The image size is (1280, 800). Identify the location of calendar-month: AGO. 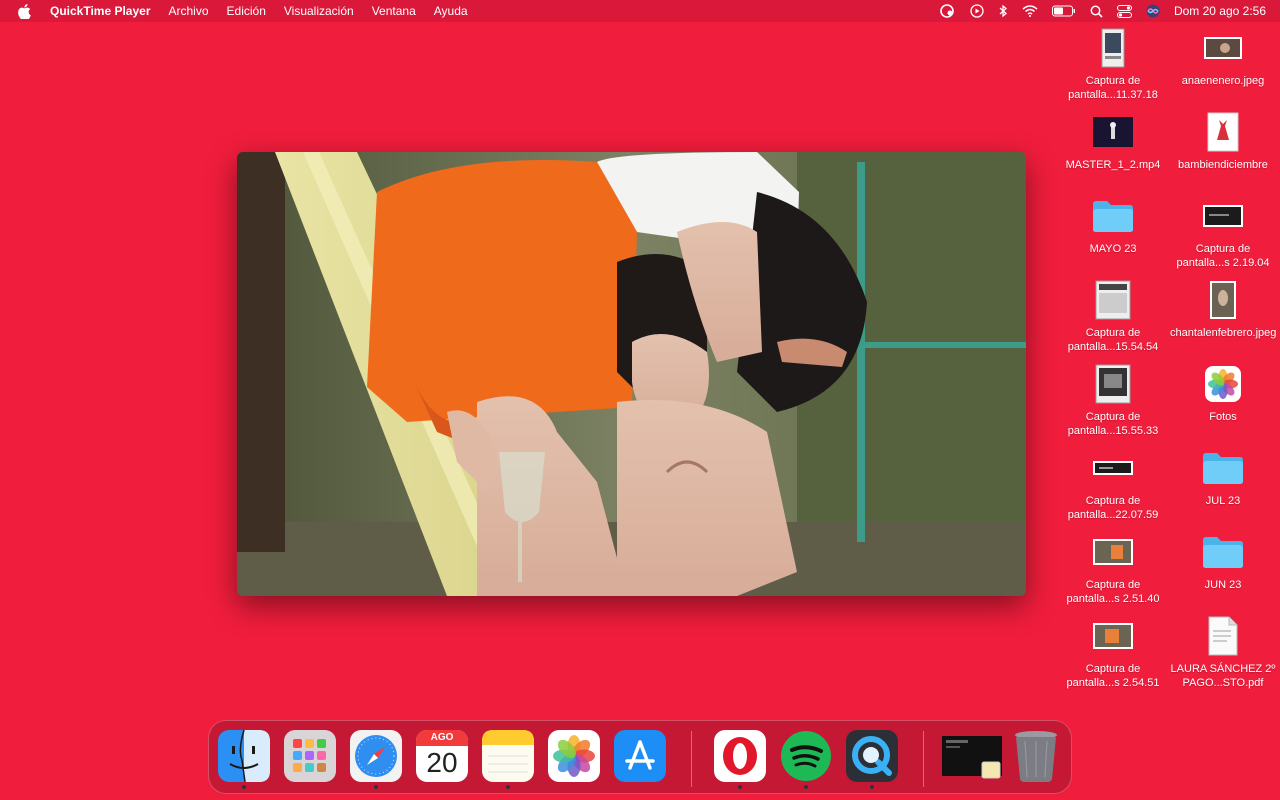
(442, 738).